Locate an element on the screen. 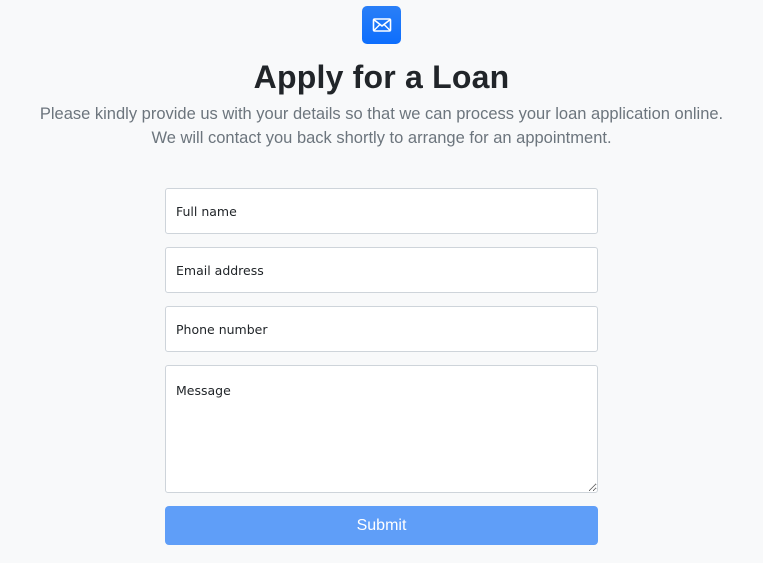 This screenshot has height=563, width=763. full-name-input is located at coordinates (381, 211).